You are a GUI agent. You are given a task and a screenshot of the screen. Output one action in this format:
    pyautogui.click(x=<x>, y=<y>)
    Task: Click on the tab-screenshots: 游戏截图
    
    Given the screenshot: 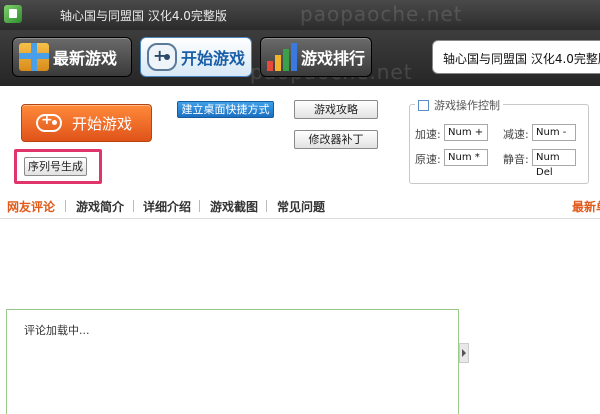 What is the action you would take?
    pyautogui.click(x=234, y=206)
    